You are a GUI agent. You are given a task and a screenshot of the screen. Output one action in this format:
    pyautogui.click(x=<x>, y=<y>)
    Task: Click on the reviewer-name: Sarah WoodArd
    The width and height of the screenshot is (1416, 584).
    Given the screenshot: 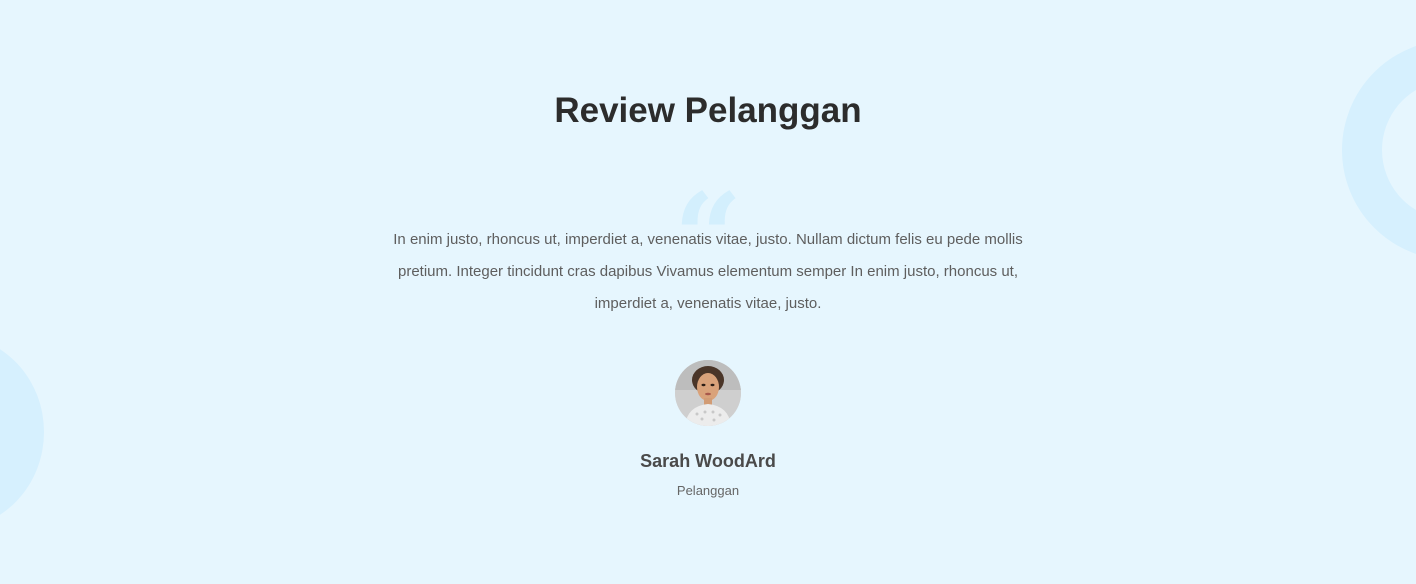 What is the action you would take?
    pyautogui.click(x=708, y=461)
    